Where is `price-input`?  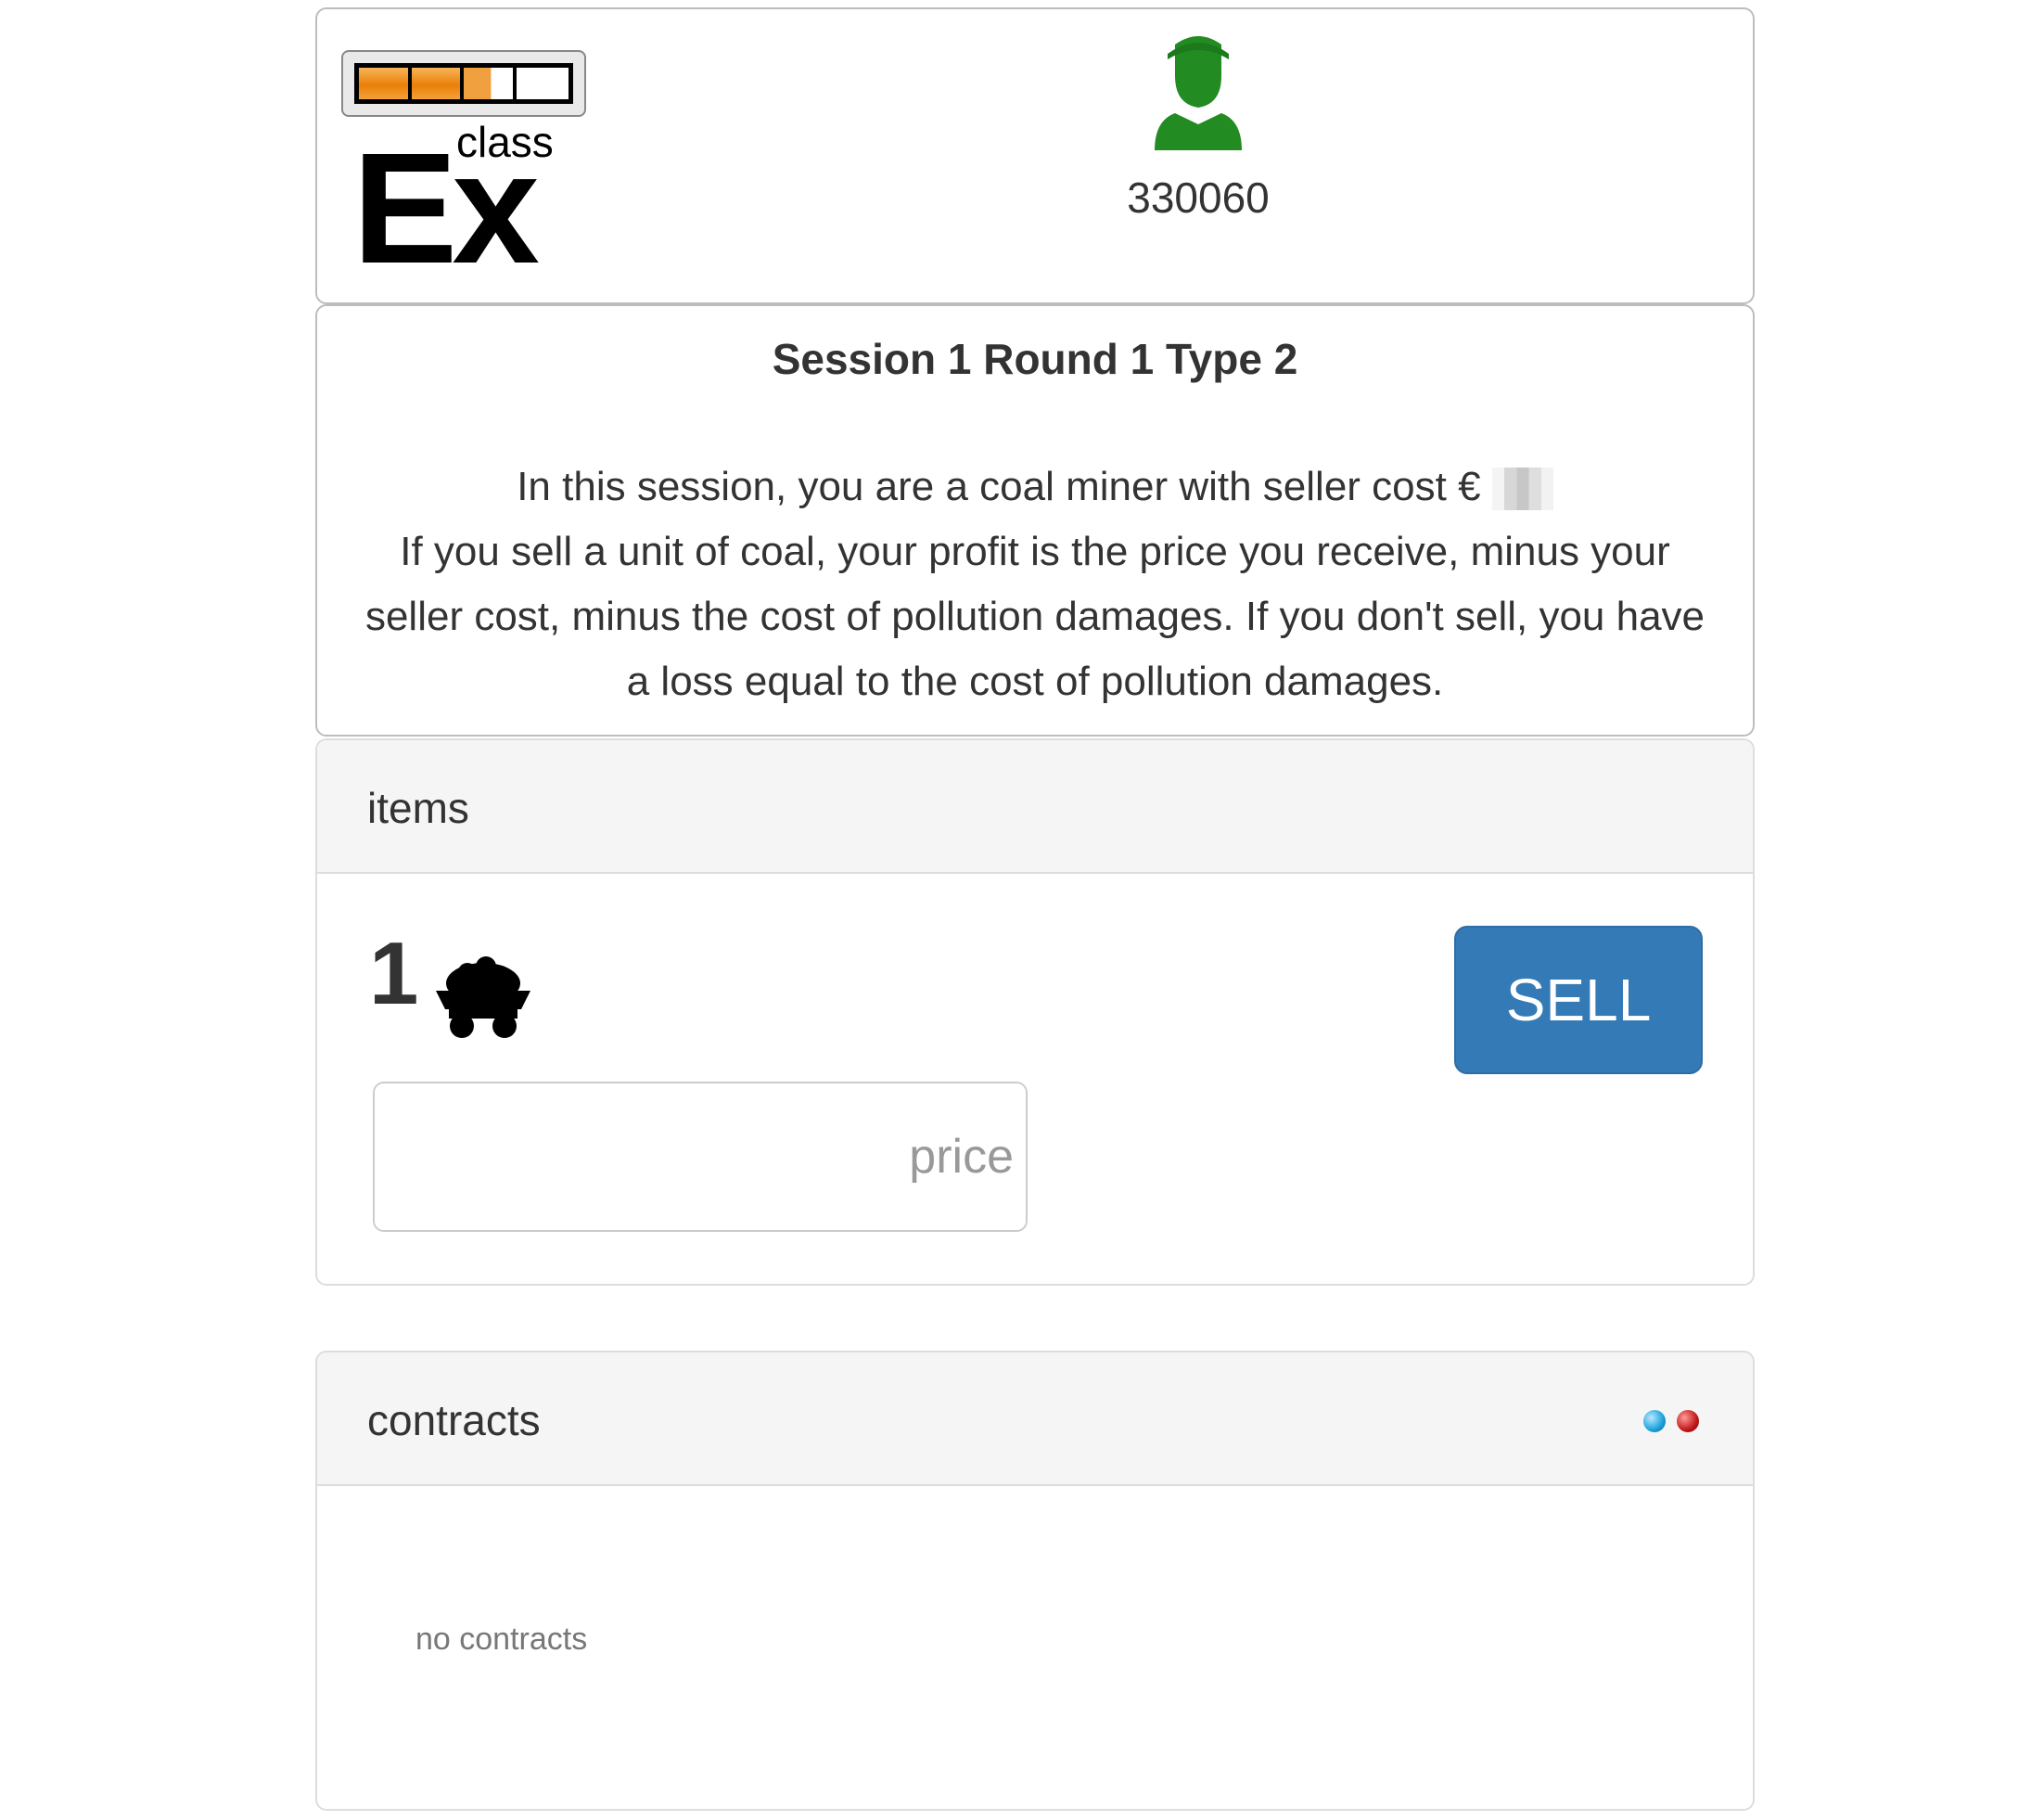
price-input is located at coordinates (700, 1156).